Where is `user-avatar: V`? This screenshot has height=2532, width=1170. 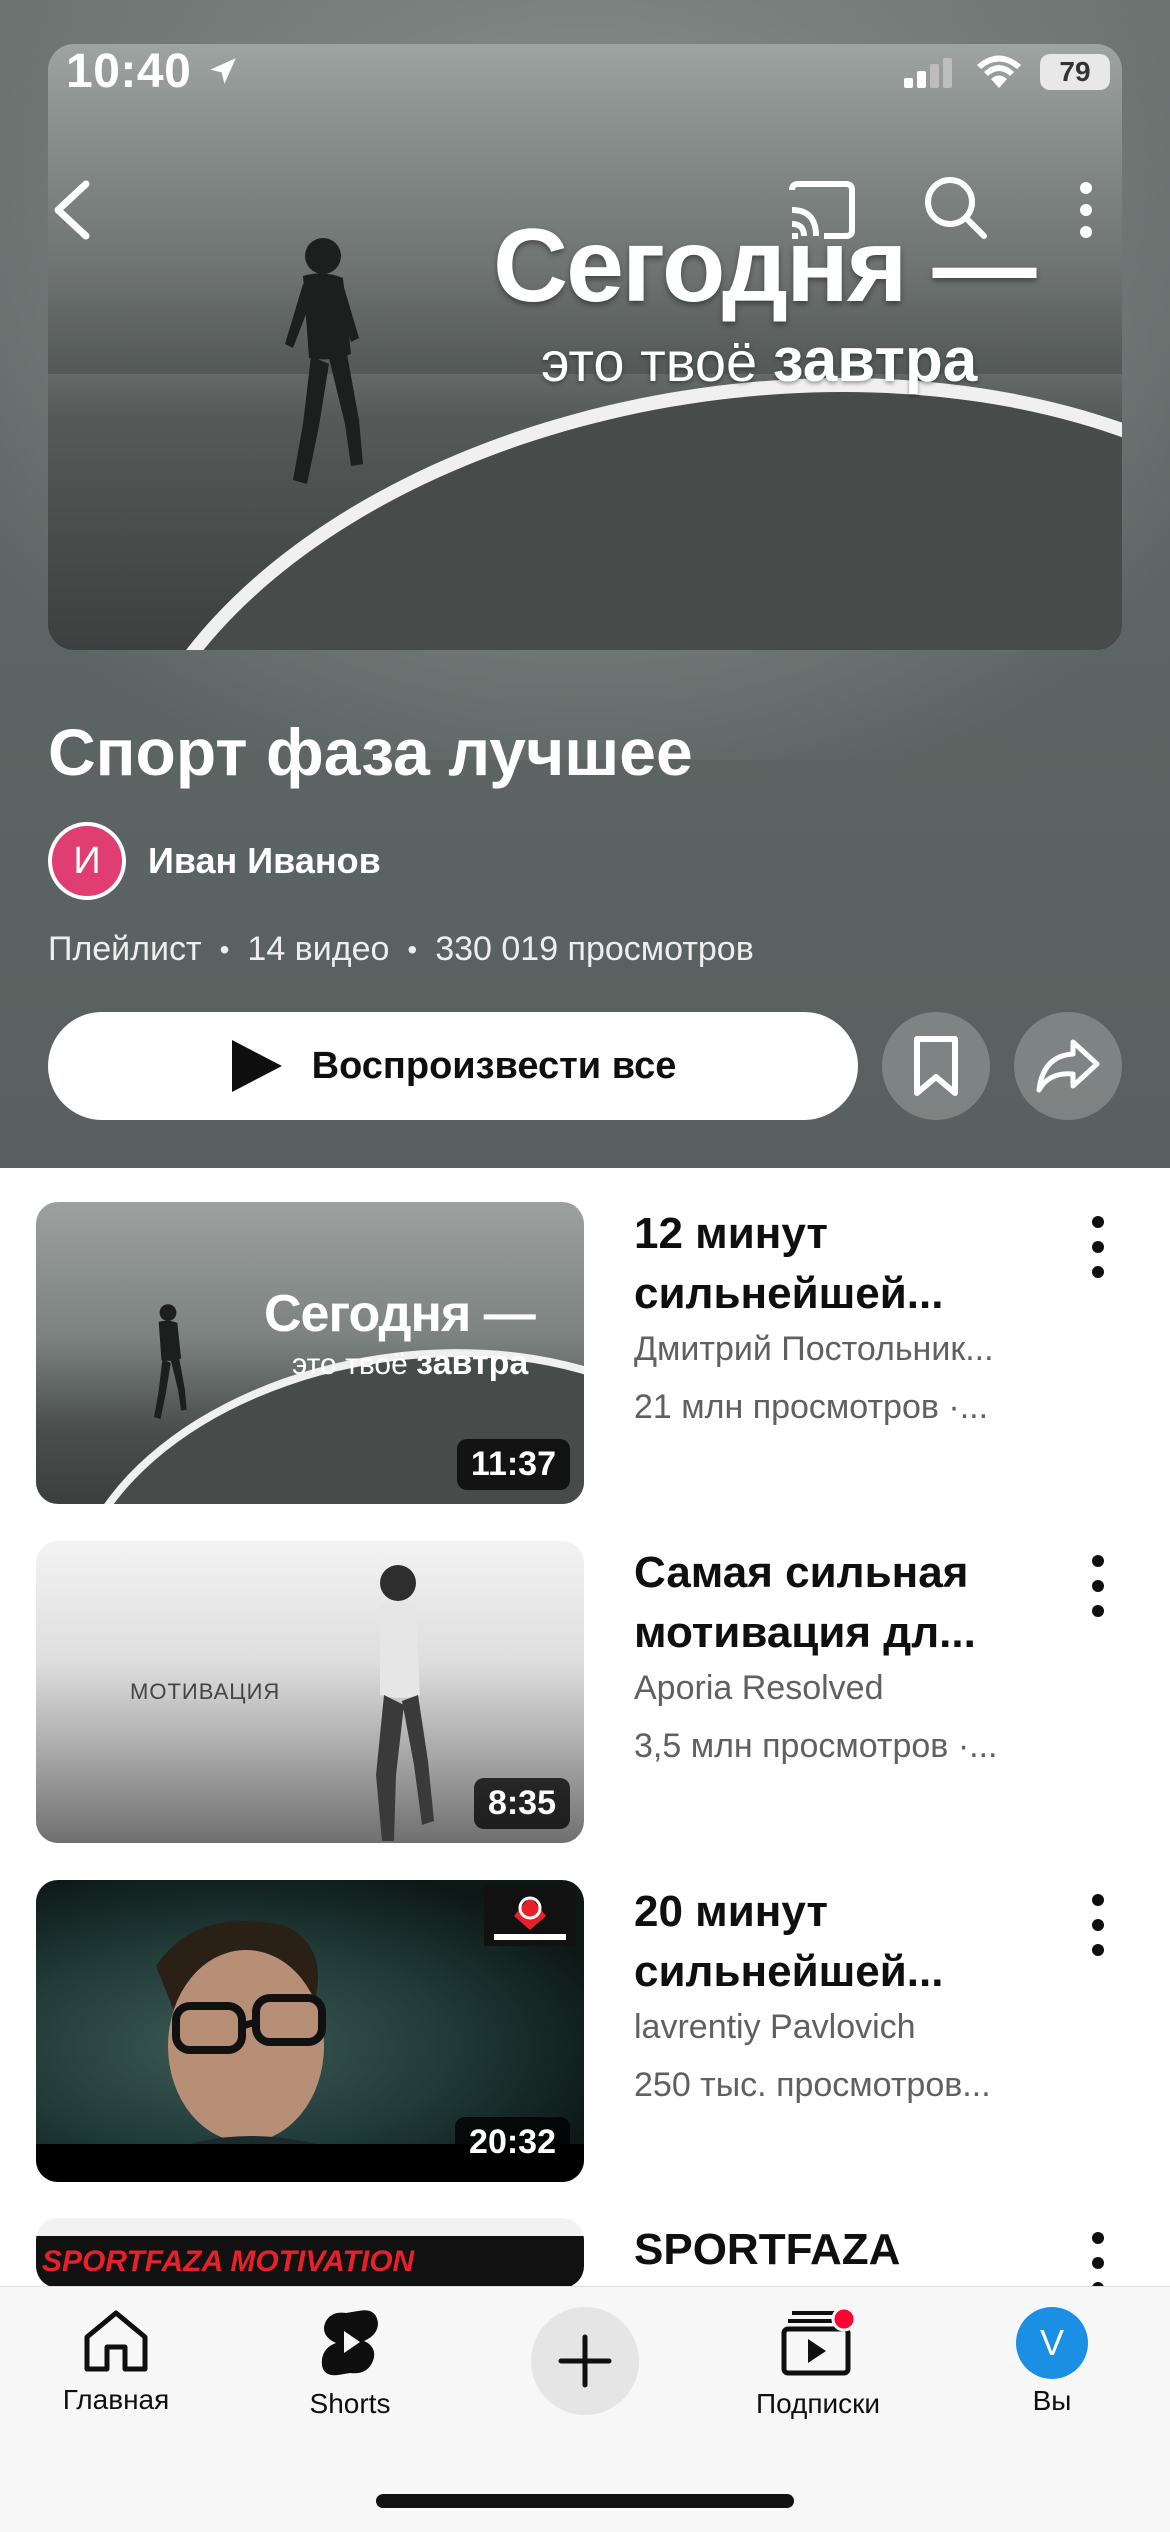 user-avatar: V is located at coordinates (1052, 2343).